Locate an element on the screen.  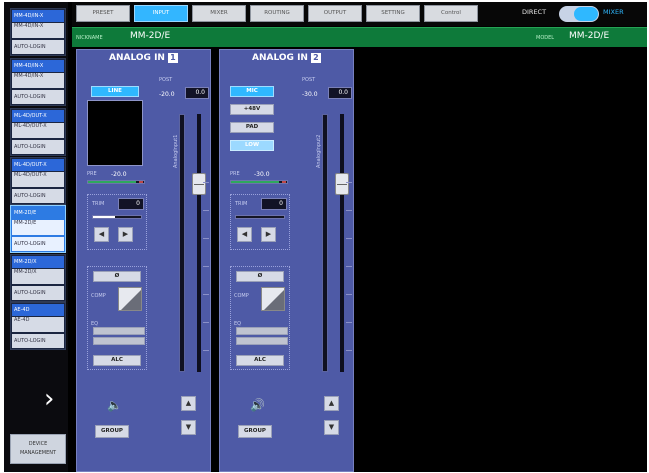
device-card-1: MM-4D/IN-X MM-4D/IN-X AUTO-LOGIN is located at coordinates (38, 32).